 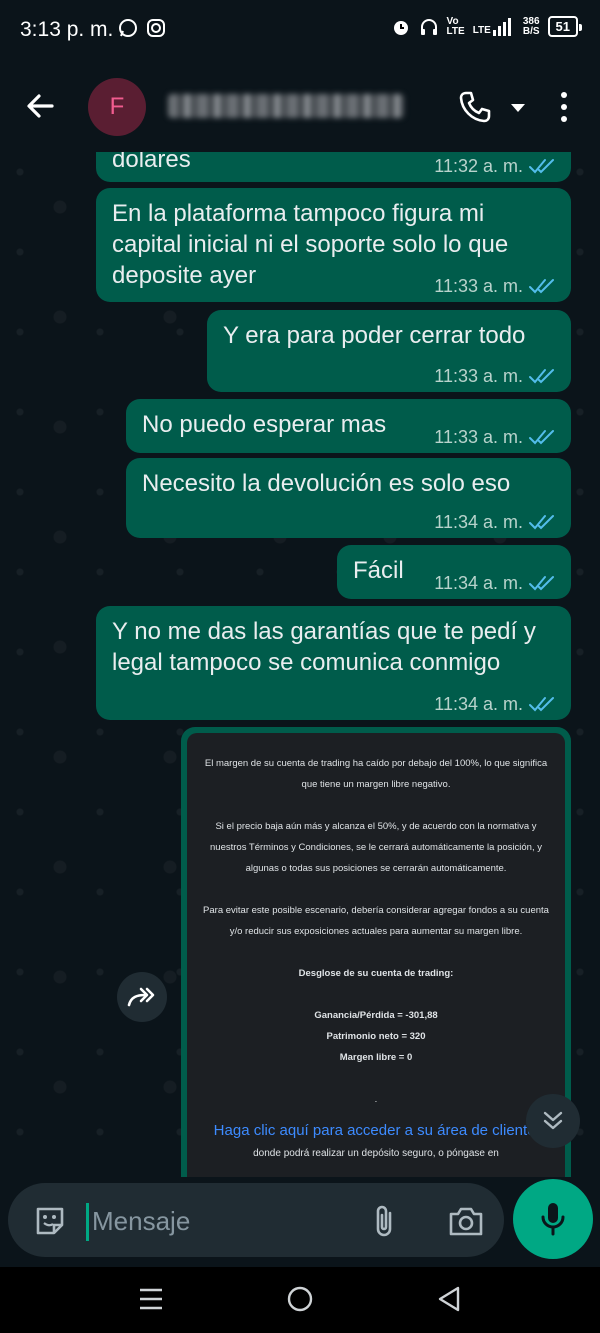 What do you see at coordinates (128, 28) in the screenshot?
I see `whatsapp-notification-icon` at bounding box center [128, 28].